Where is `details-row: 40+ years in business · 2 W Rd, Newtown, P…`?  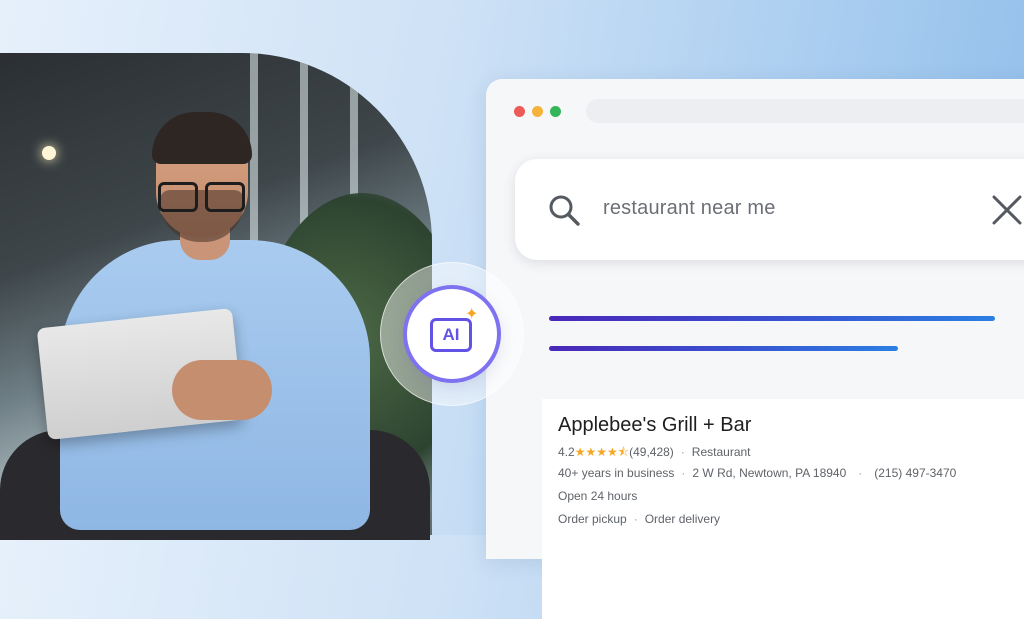 details-row: 40+ years in business · 2 W Rd, Newtown, P… is located at coordinates (757, 473).